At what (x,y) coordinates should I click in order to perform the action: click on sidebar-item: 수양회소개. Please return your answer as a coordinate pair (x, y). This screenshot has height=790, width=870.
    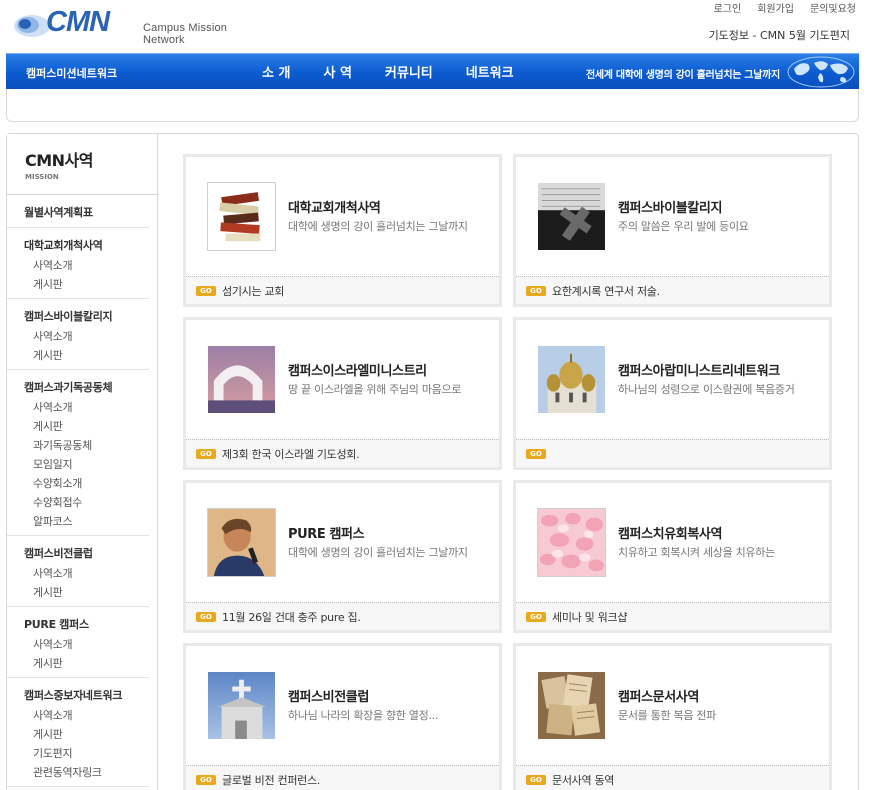
    Looking at the image, I should click on (91, 484).